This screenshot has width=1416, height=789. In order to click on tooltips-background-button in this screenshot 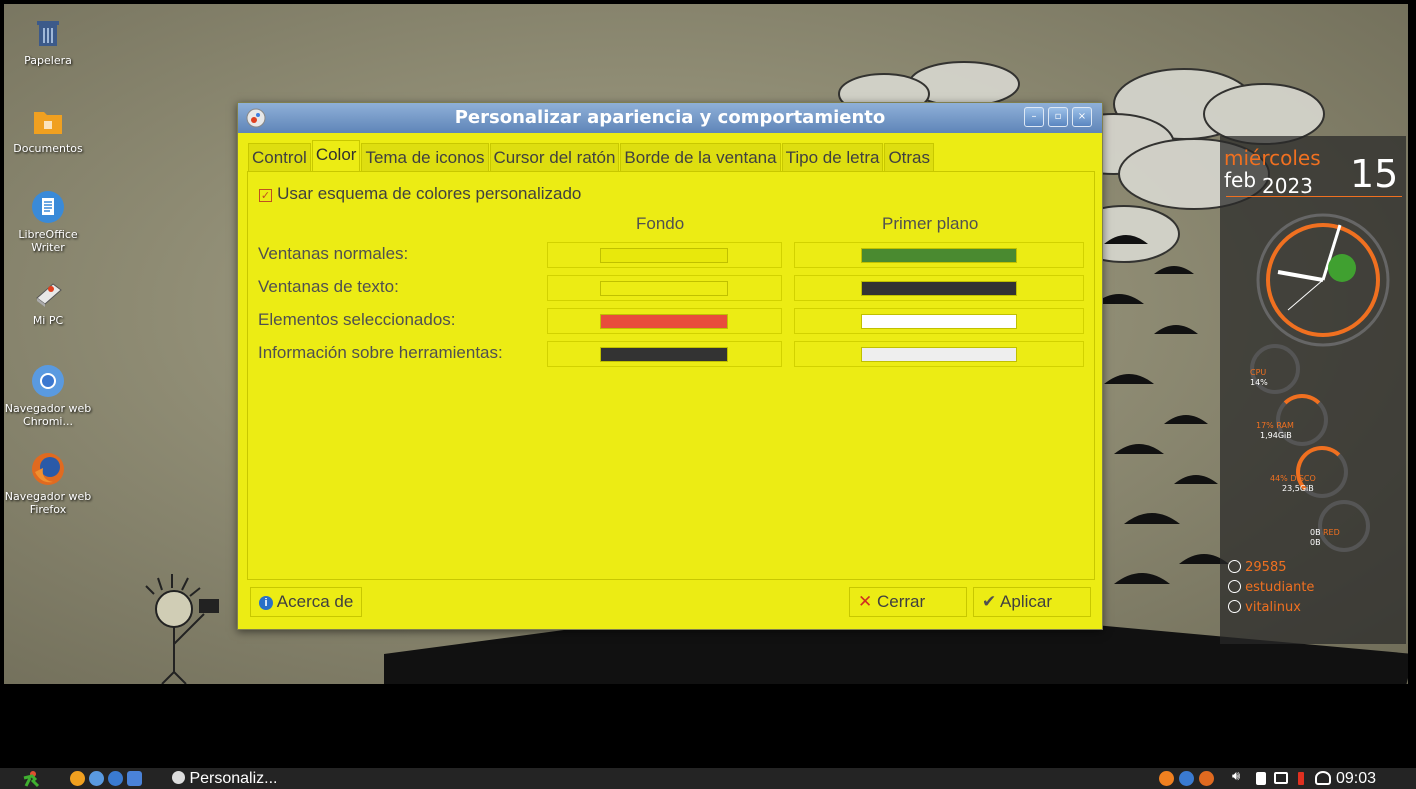, I will do `click(664, 354)`.